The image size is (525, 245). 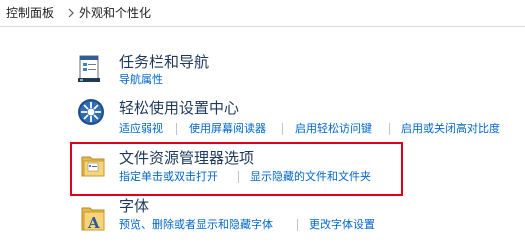 What do you see at coordinates (227, 129) in the screenshot?
I see `link-screen-reader: 使用屏幕阅读器` at bounding box center [227, 129].